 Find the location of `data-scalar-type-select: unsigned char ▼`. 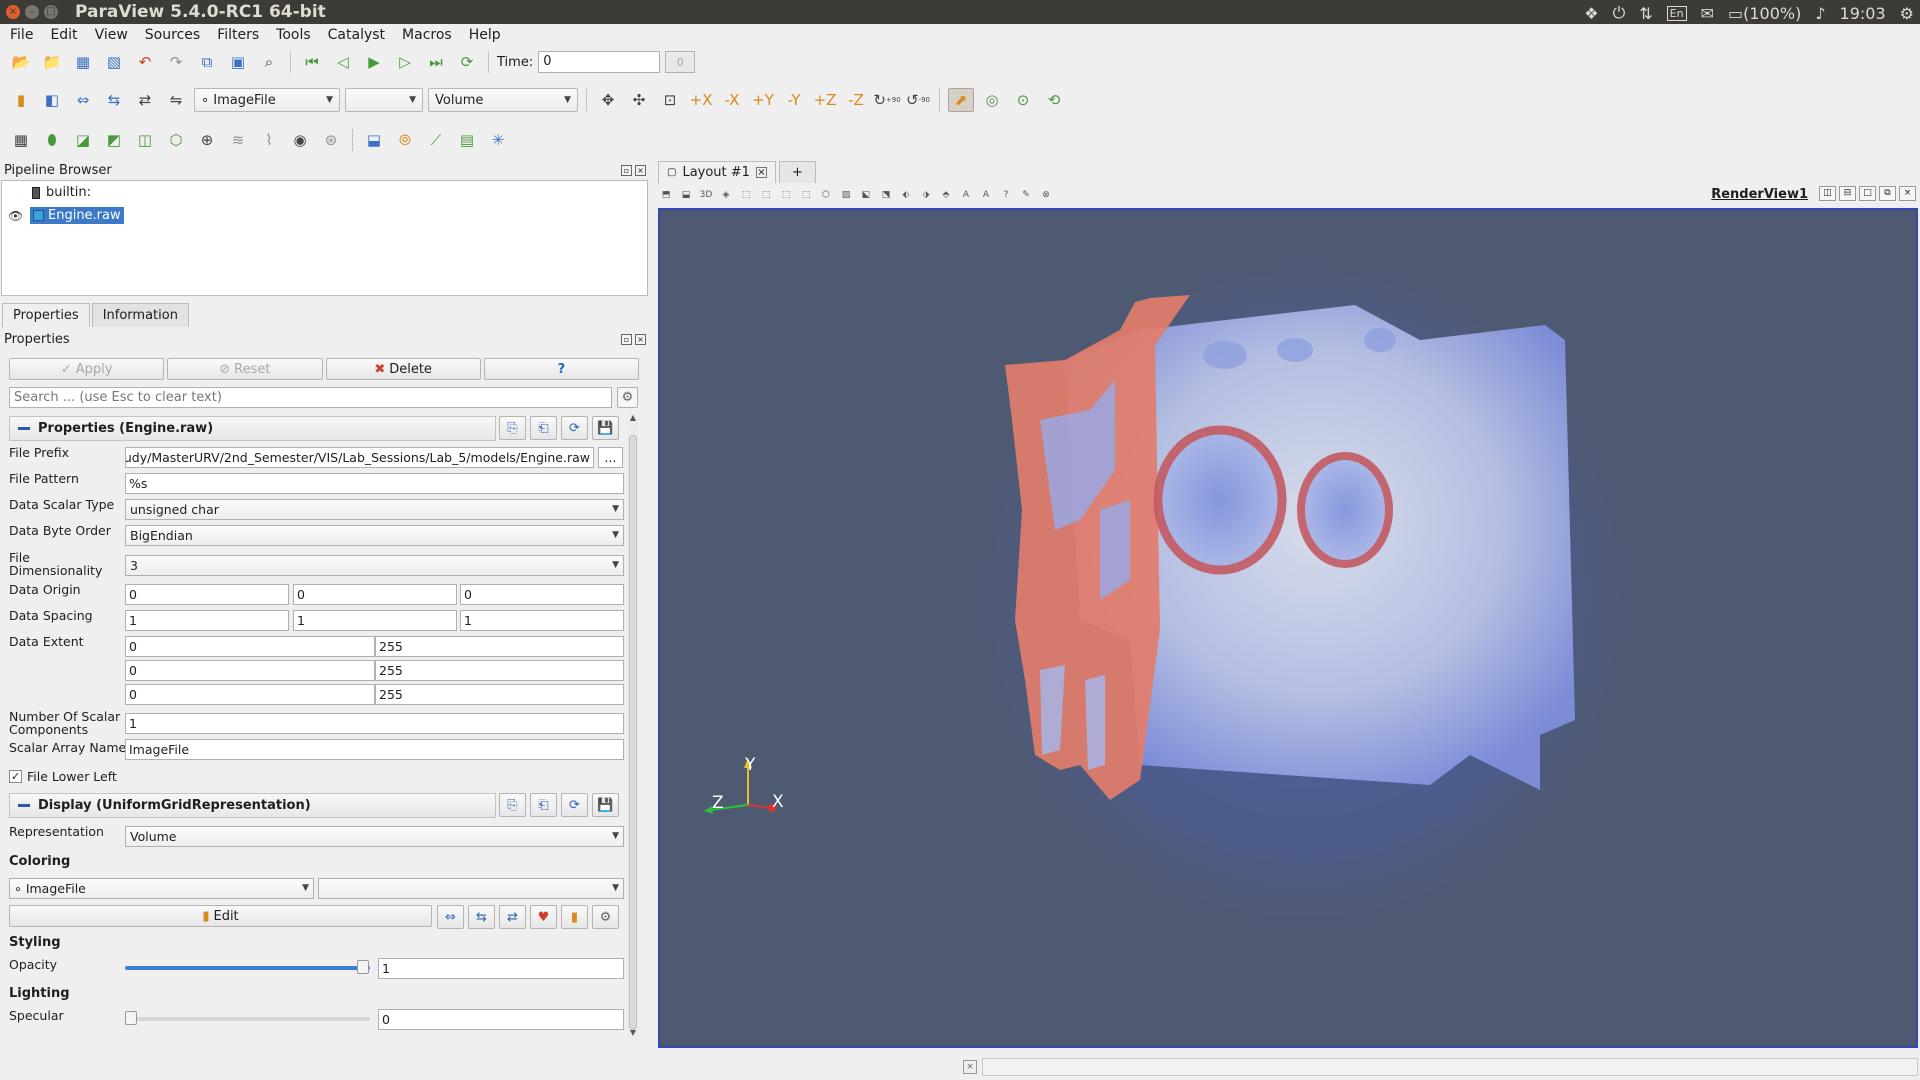

data-scalar-type-select: unsigned char ▼ is located at coordinates (374, 509).